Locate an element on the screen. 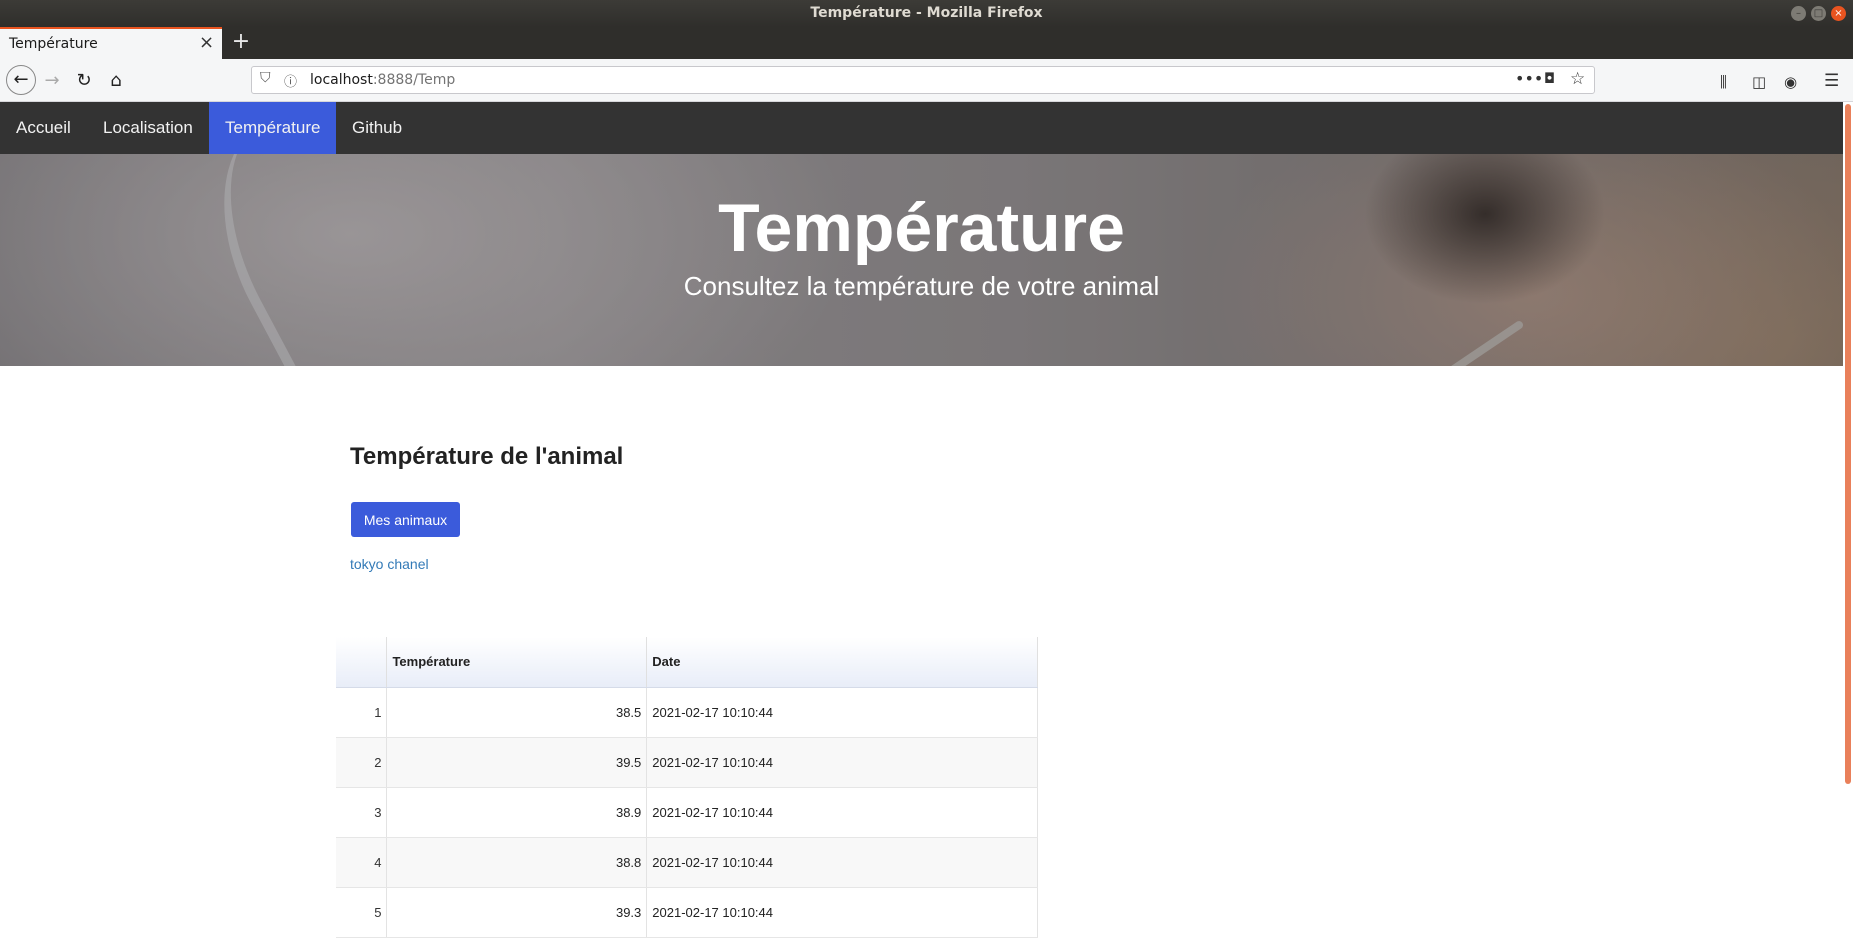 This screenshot has width=1853, height=948. tab-strip: Température × + is located at coordinates (926, 43).